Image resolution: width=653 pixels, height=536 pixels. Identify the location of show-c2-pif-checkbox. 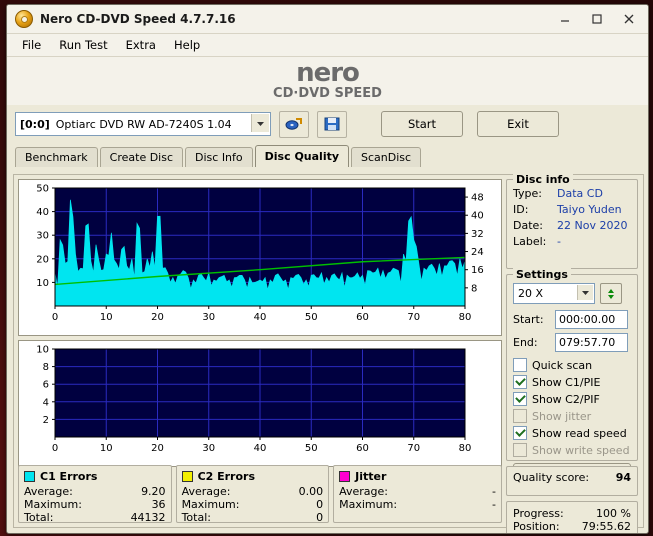
(520, 399).